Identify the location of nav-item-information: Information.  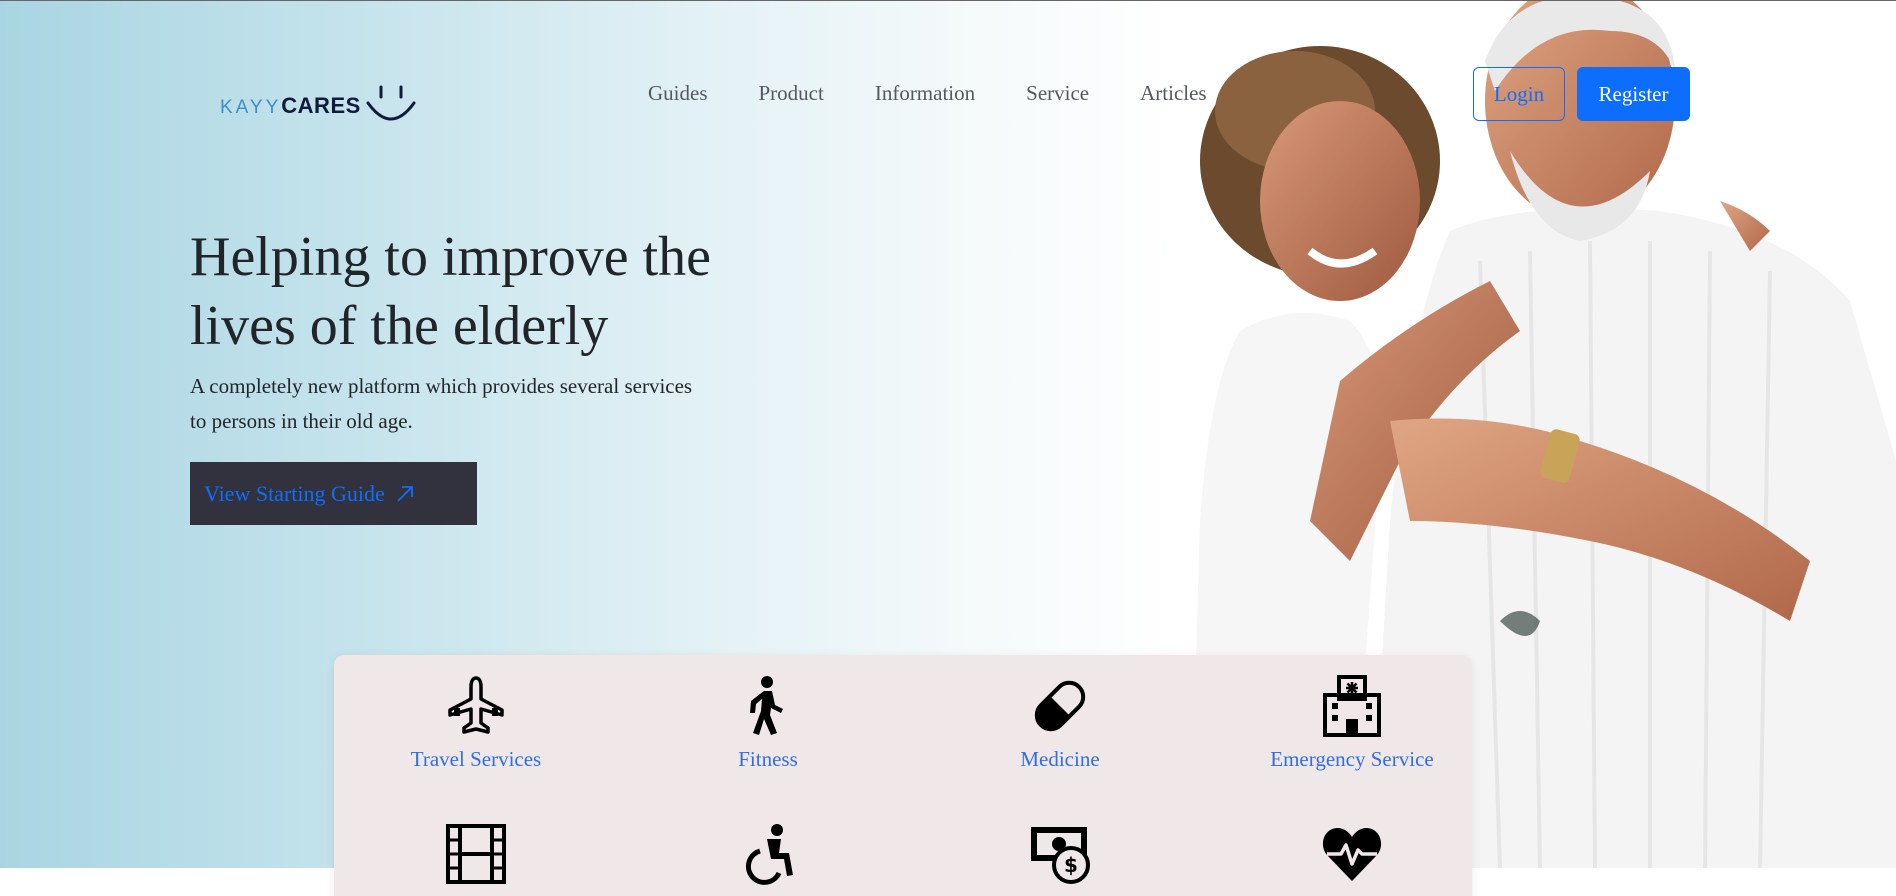
(925, 93).